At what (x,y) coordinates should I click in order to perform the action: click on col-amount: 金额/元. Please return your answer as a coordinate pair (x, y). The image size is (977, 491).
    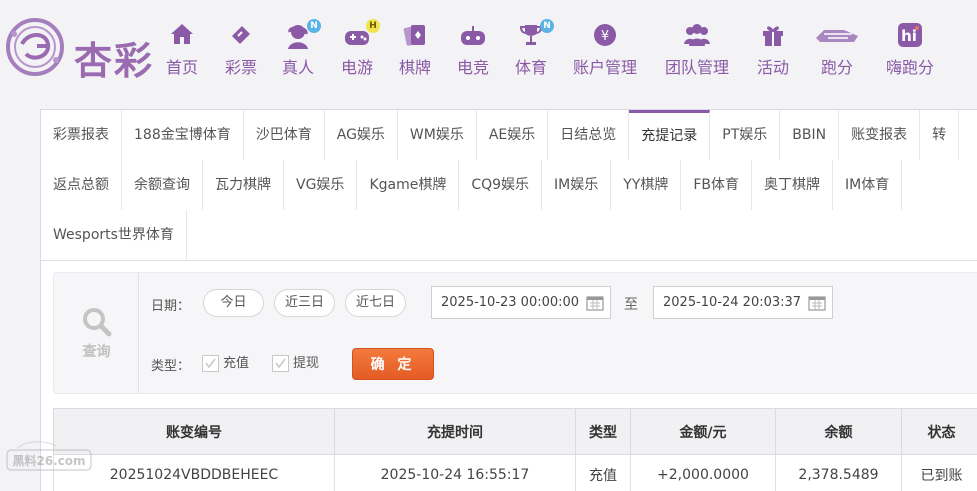
    Looking at the image, I should click on (703, 431).